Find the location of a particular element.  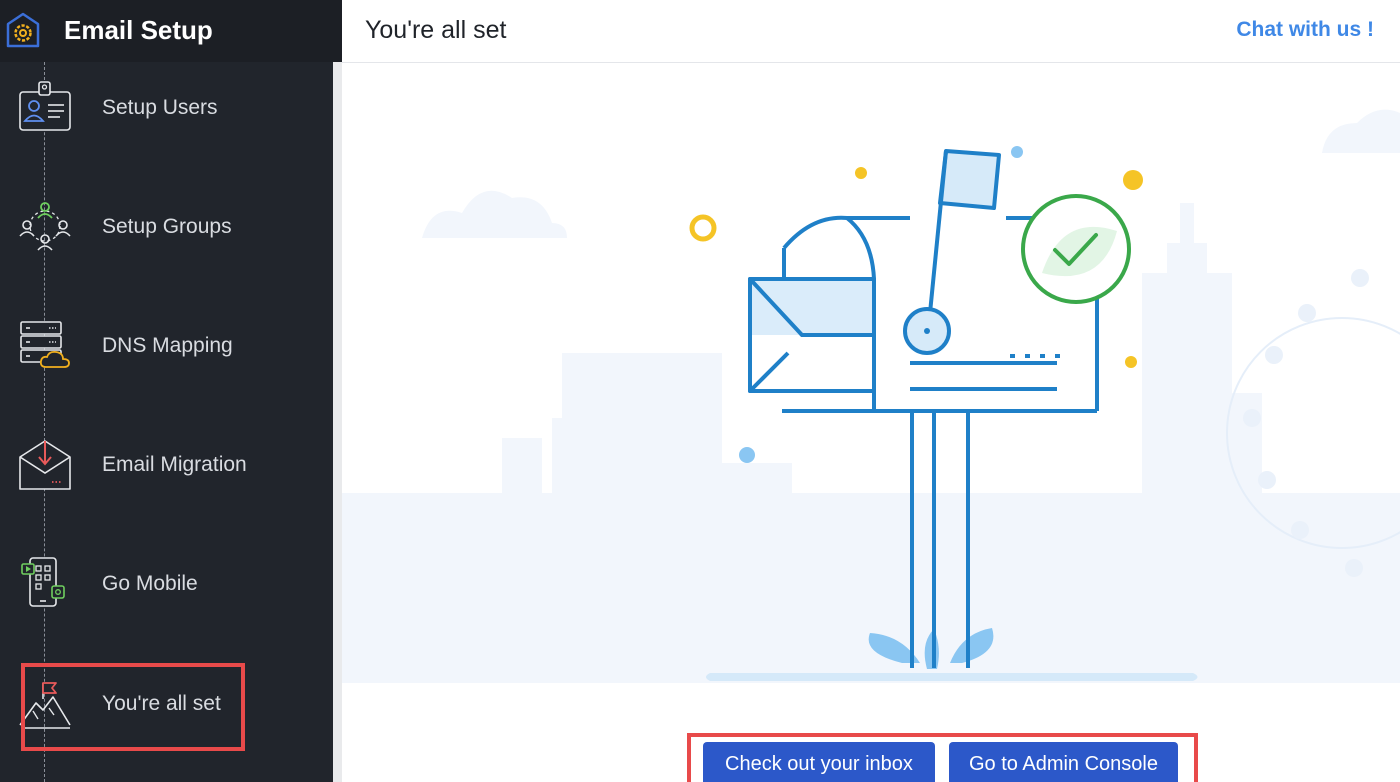

main-header: You're all set Chat with us ! is located at coordinates (871, 31).